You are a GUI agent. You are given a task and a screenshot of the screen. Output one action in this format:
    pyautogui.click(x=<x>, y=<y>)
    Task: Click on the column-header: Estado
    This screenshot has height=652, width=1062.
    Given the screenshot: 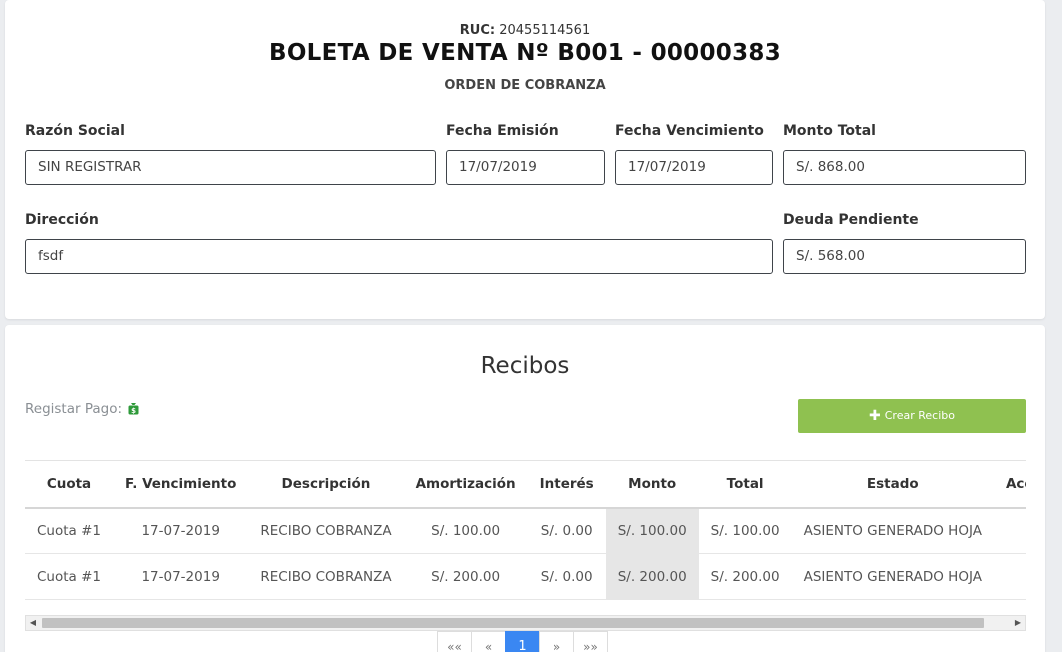 What is the action you would take?
    pyautogui.click(x=892, y=484)
    